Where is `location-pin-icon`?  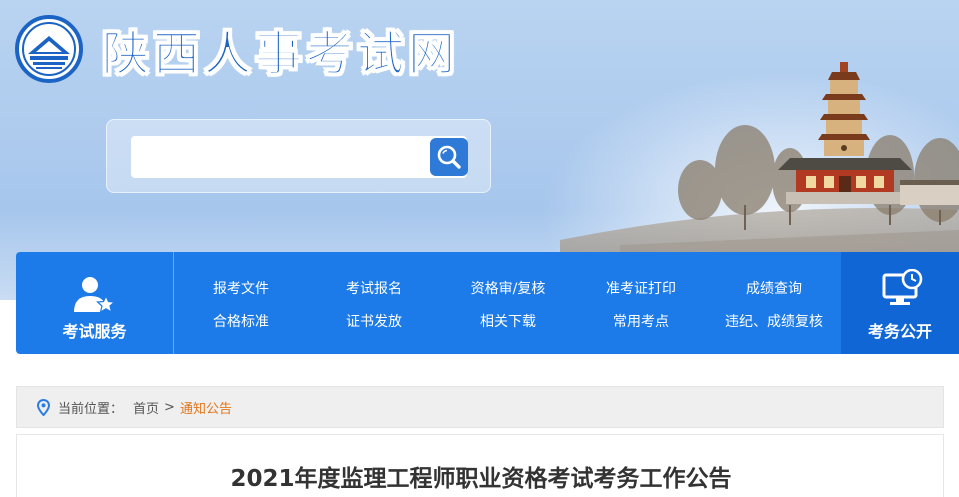
location-pin-icon is located at coordinates (43, 407).